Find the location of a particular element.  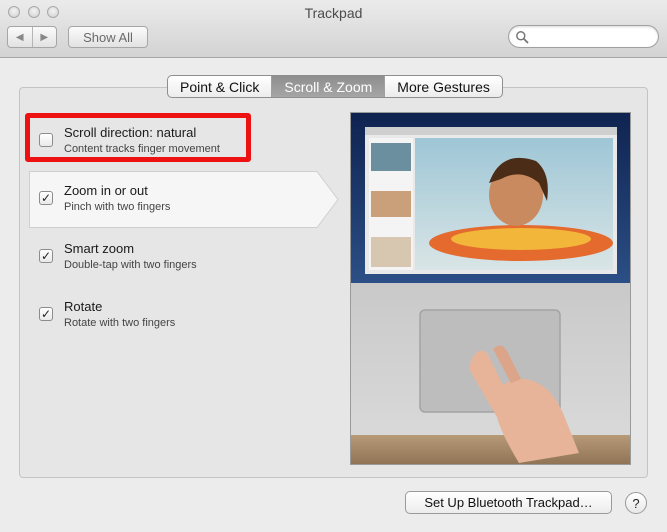

zoom-checkbox: ✓ is located at coordinates (46, 198).